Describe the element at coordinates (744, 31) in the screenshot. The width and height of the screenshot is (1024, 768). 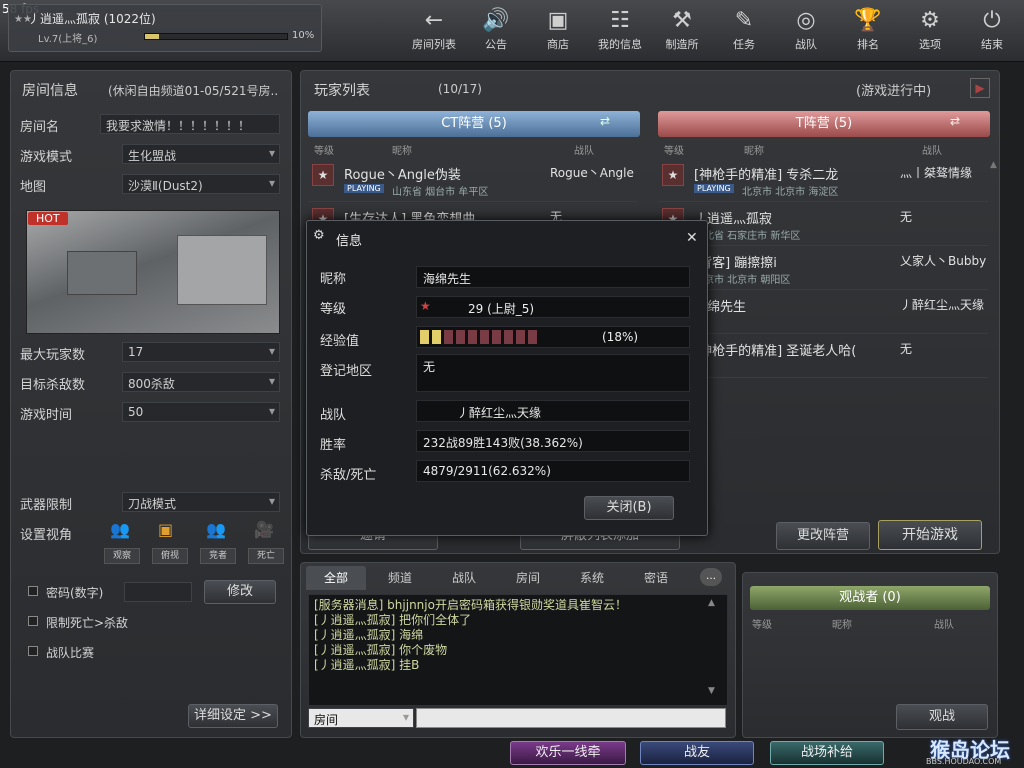
I see `nav-button-5: ✎ 任务` at that location.